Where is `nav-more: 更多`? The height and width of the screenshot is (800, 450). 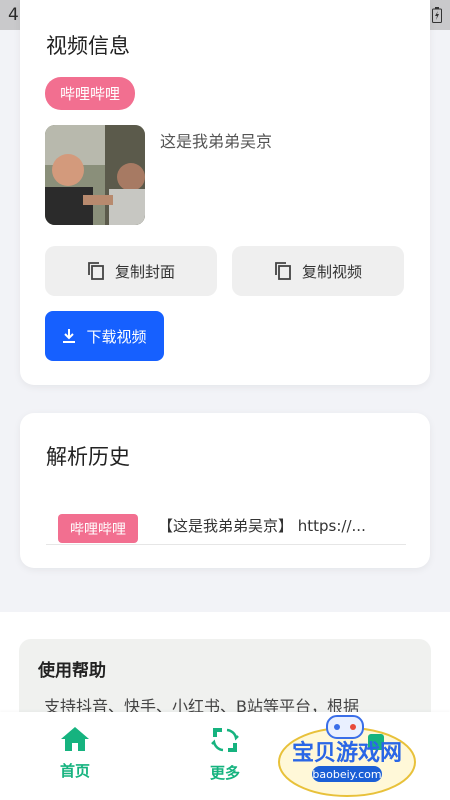
nav-more: 更多 is located at coordinates (225, 754).